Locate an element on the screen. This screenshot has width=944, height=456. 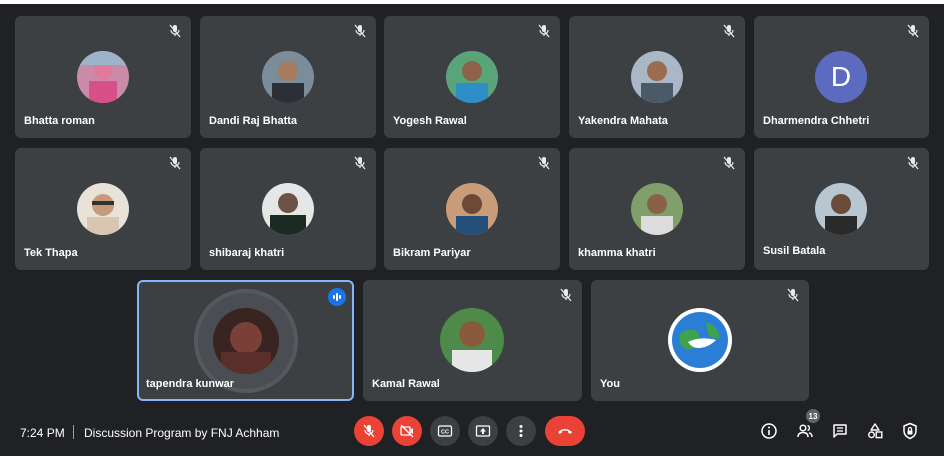
participant-name: Yogesh Rawal is located at coordinates (430, 121).